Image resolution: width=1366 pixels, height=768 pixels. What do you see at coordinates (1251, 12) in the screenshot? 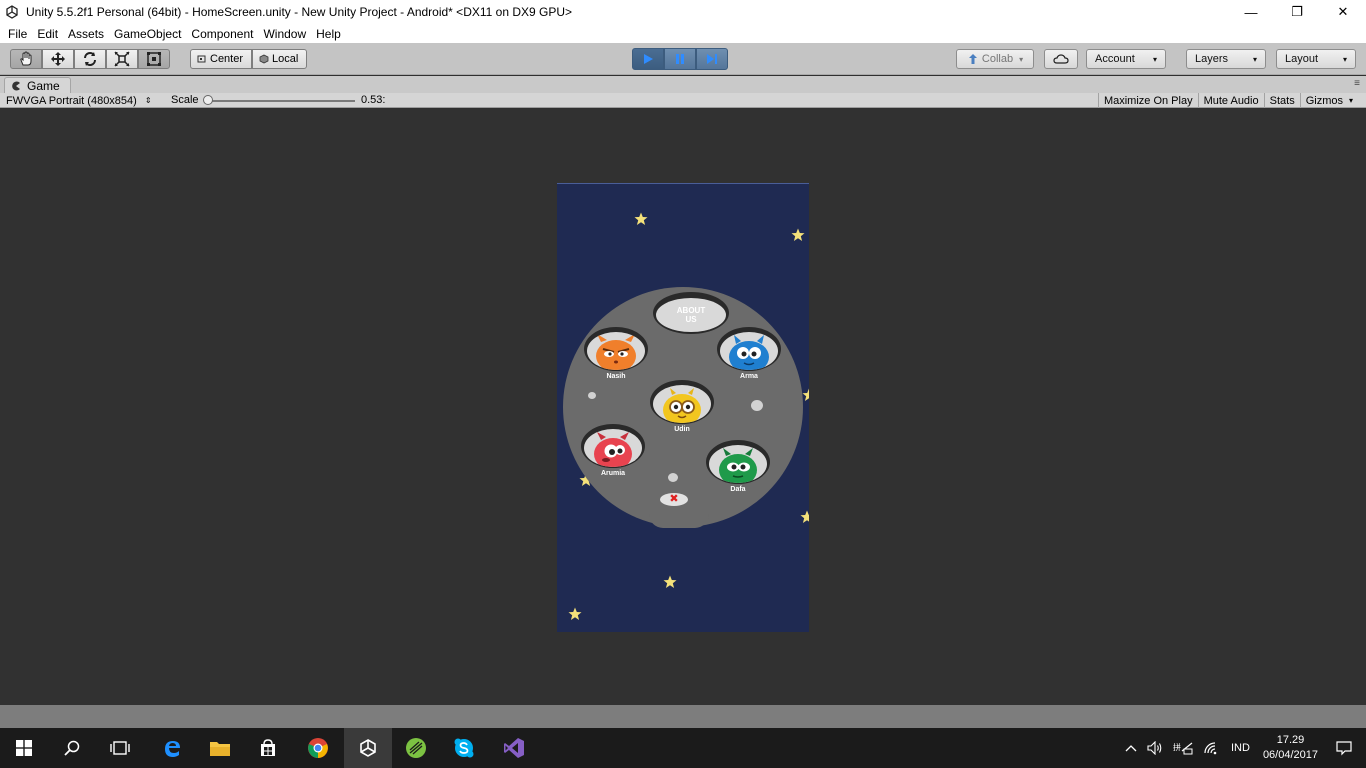
I see `minimize-button: —` at bounding box center [1251, 12].